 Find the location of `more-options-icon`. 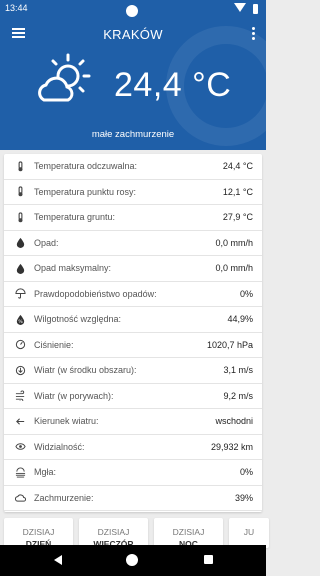

more-options-icon is located at coordinates (254, 34).